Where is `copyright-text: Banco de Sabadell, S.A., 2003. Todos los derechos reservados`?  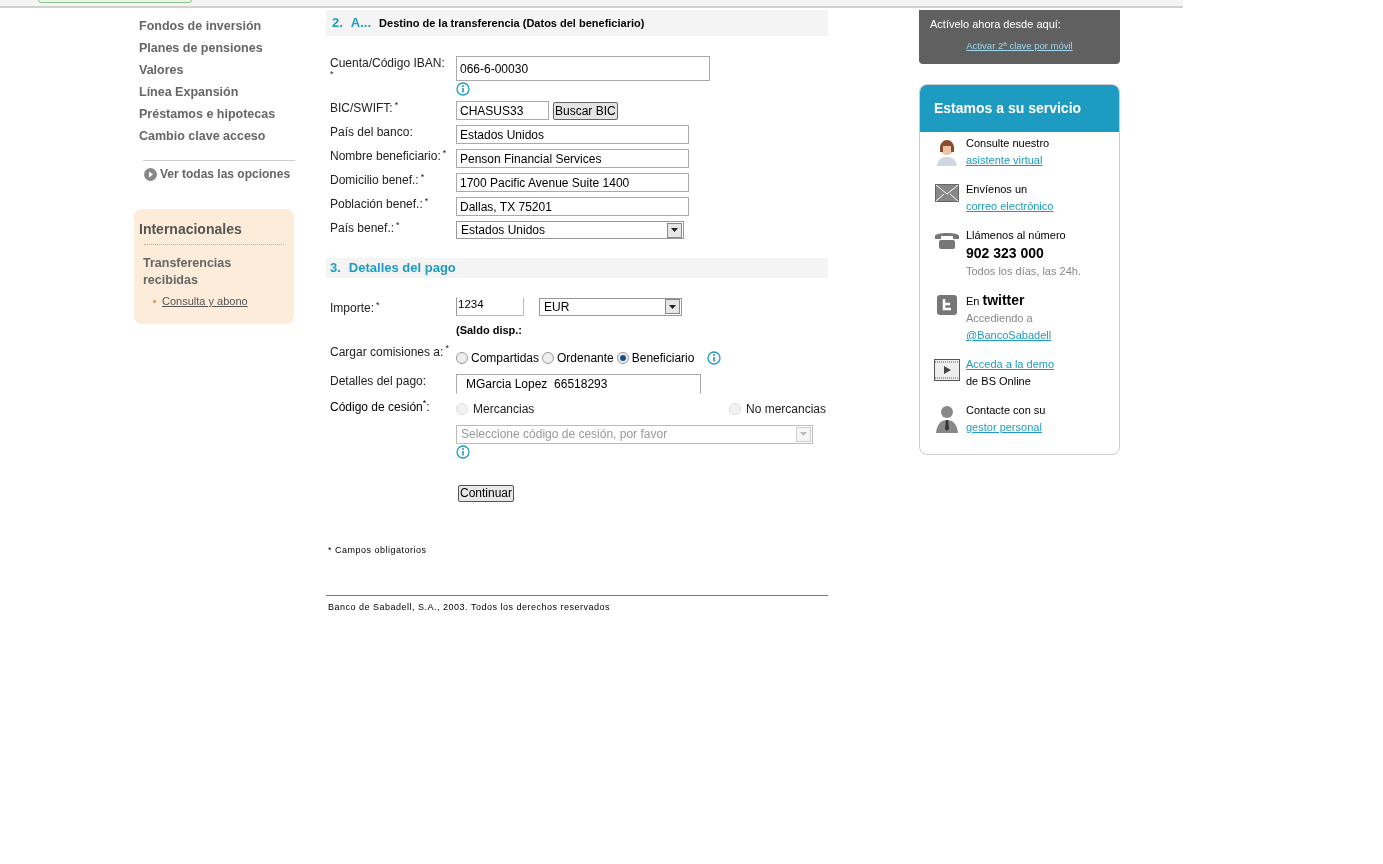 copyright-text: Banco de Sabadell, S.A., 2003. Todos los derechos reservados is located at coordinates (469, 607).